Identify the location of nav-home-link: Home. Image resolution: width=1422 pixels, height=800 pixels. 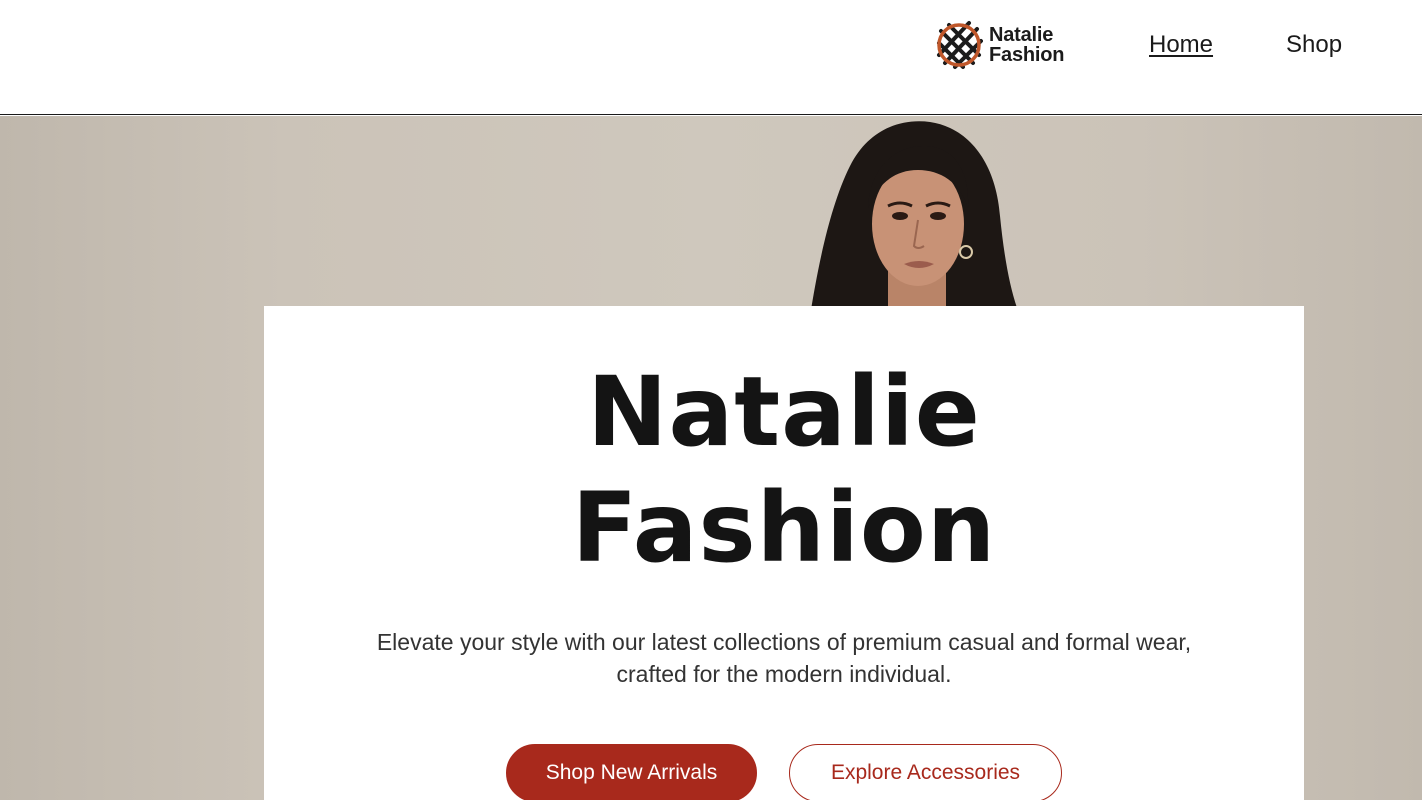
(1181, 45).